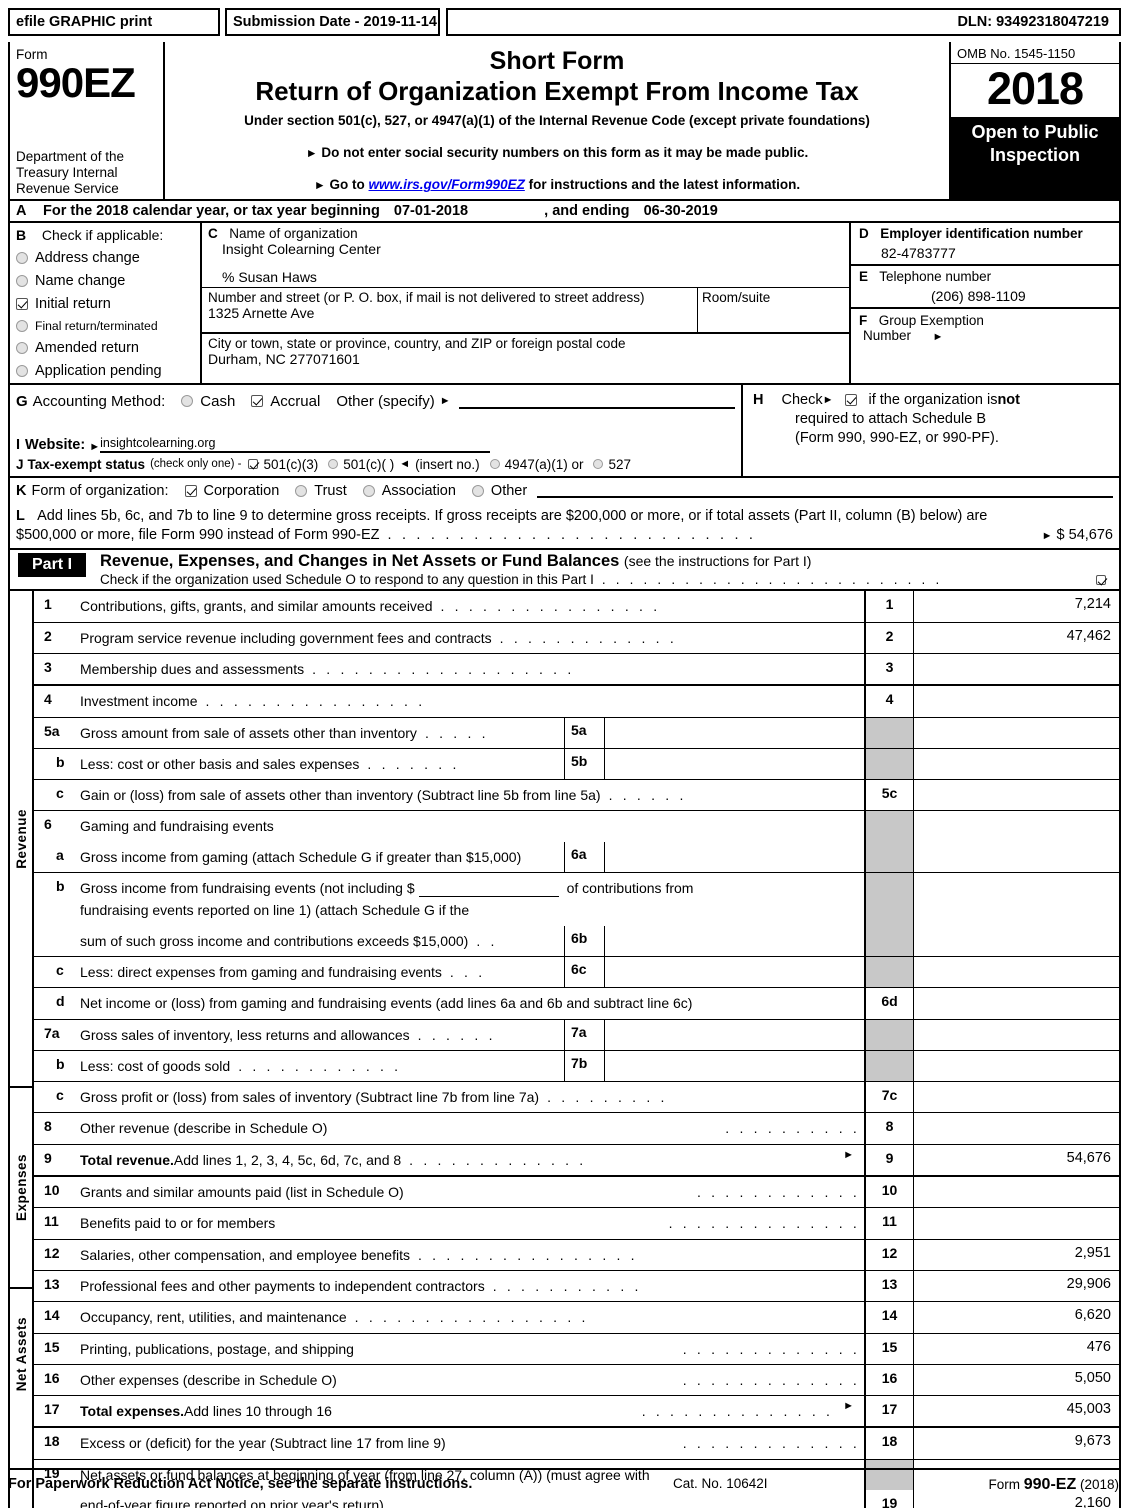  What do you see at coordinates (771, 1348) in the screenshot?
I see `leader-dots: . . . . . . . . . . . . .` at bounding box center [771, 1348].